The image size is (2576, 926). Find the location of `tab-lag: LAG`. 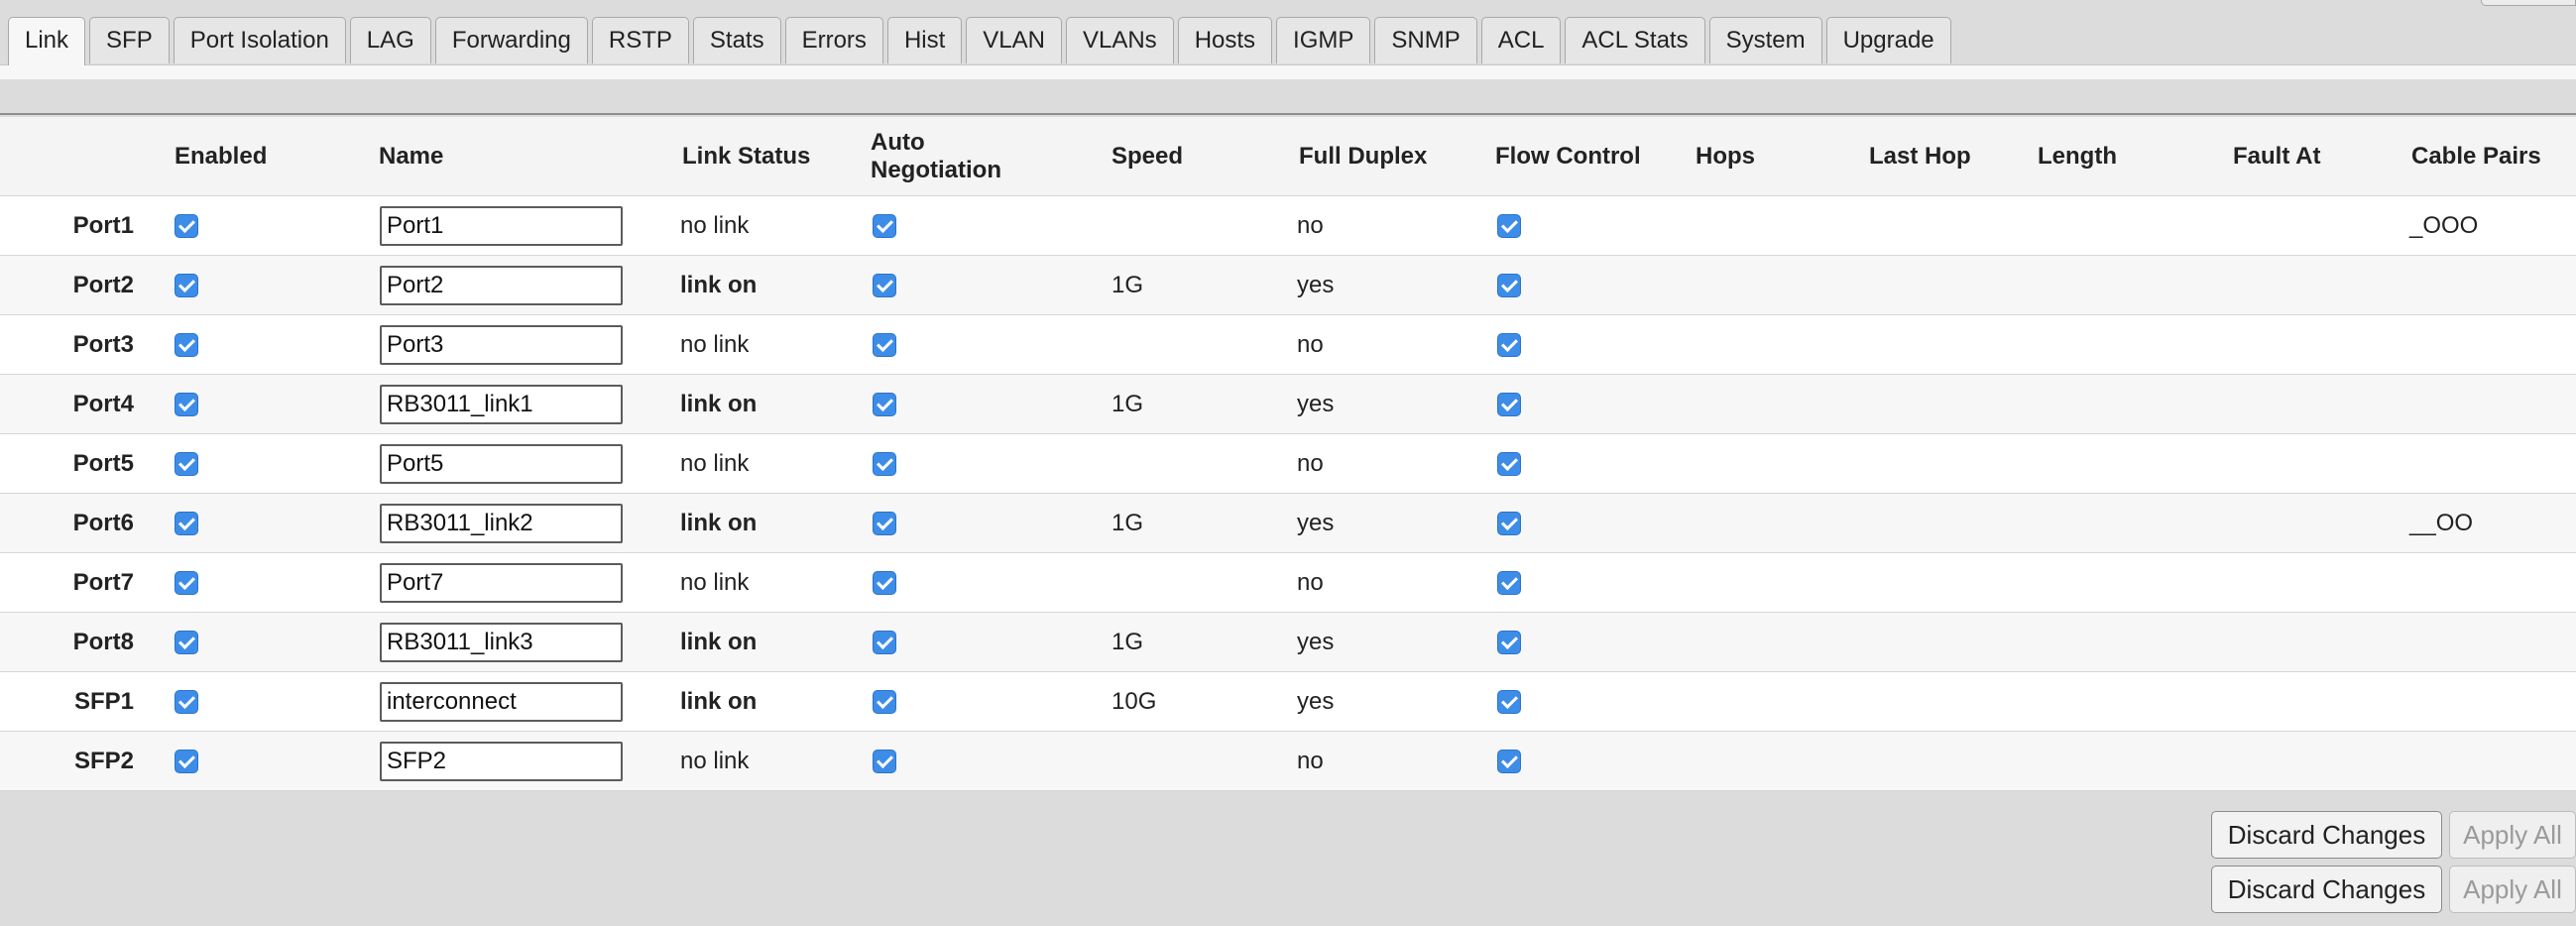

tab-lag: LAG is located at coordinates (390, 40).